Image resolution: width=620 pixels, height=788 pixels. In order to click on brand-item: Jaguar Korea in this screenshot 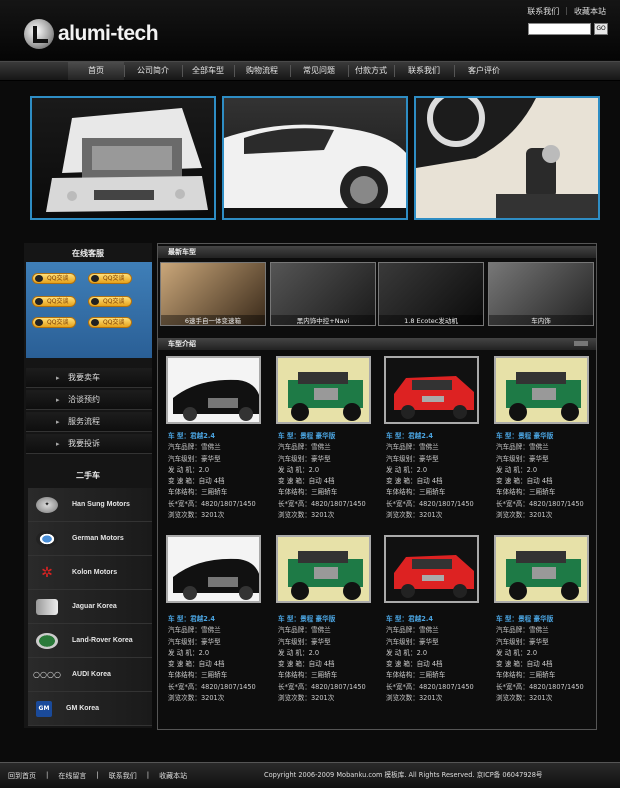, I will do `click(90, 607)`.